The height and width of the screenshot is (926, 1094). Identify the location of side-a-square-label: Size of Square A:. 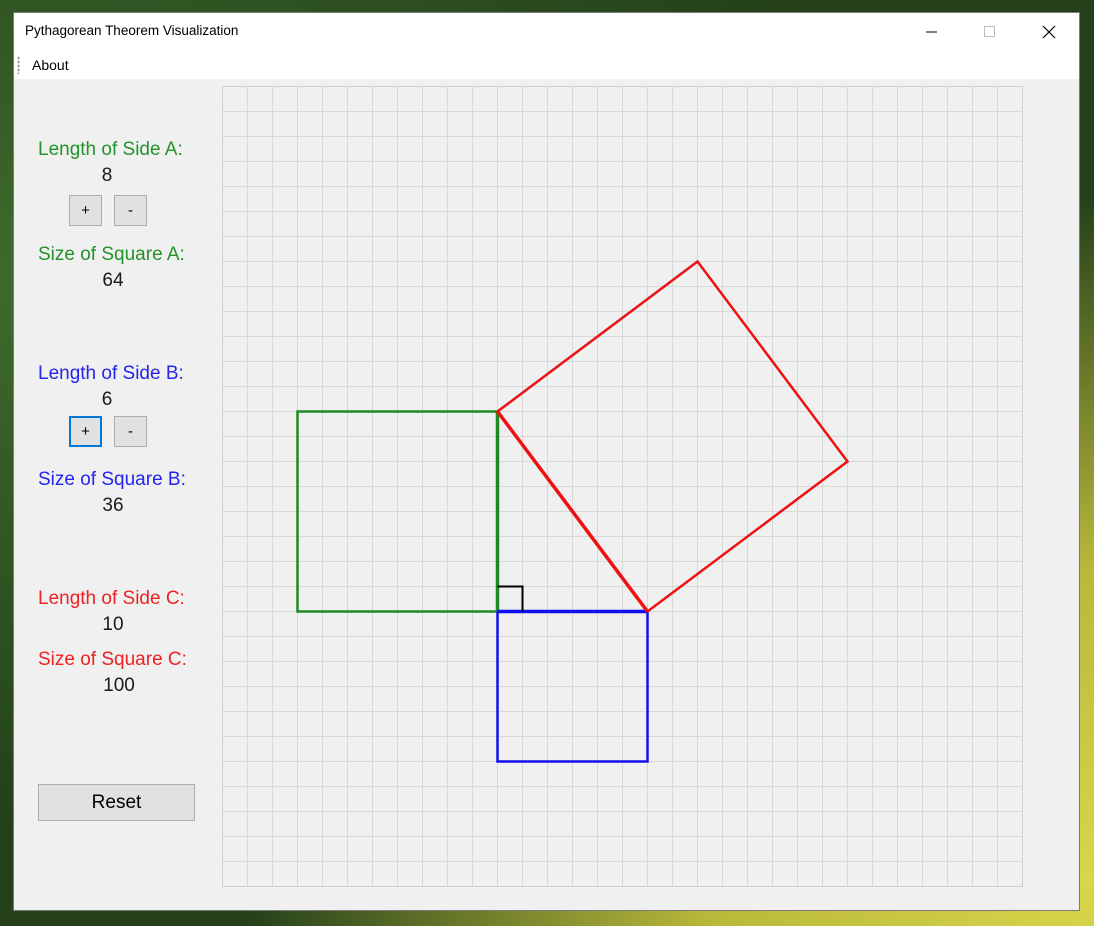
(111, 254).